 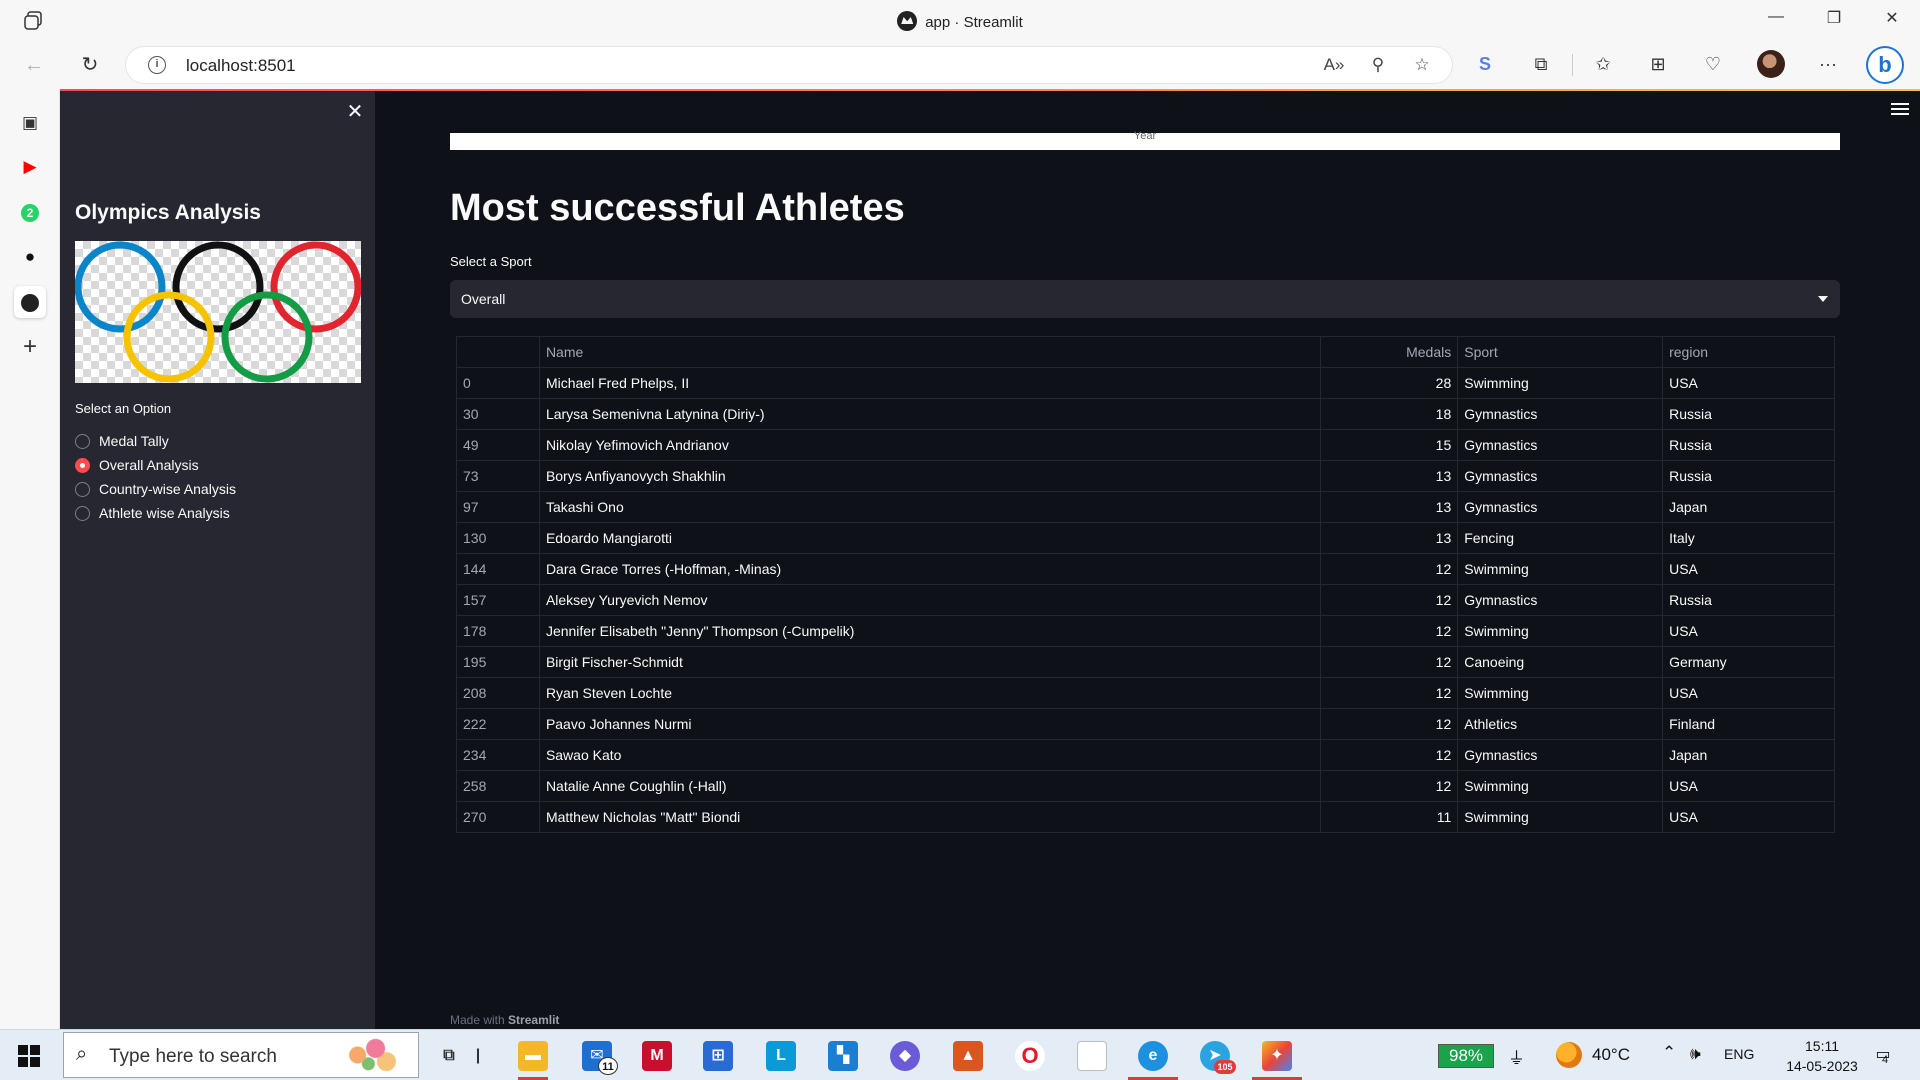 I want to click on cell-name: Matthew Nicholas "Matt" Biondi, so click(x=930, y=817).